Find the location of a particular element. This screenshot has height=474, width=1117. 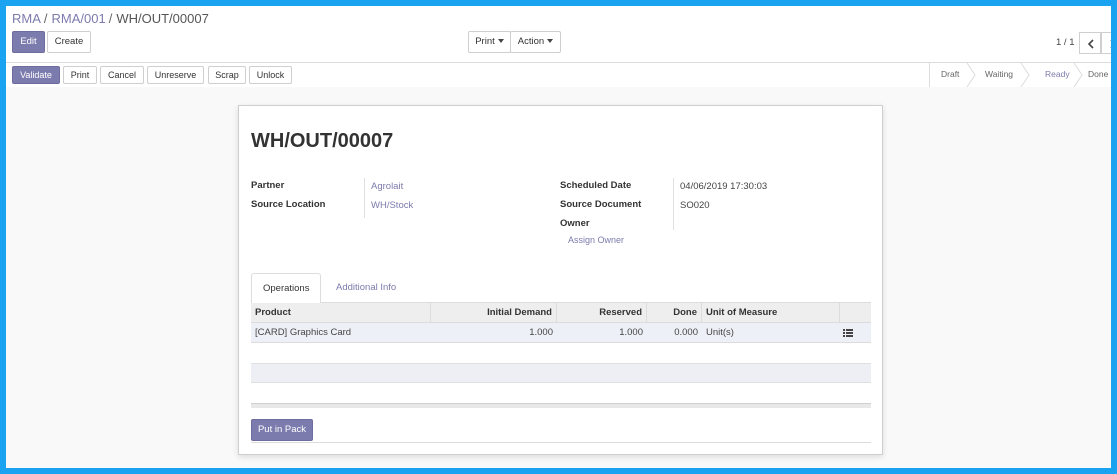

chevron-left-icon is located at coordinates (1090, 44).